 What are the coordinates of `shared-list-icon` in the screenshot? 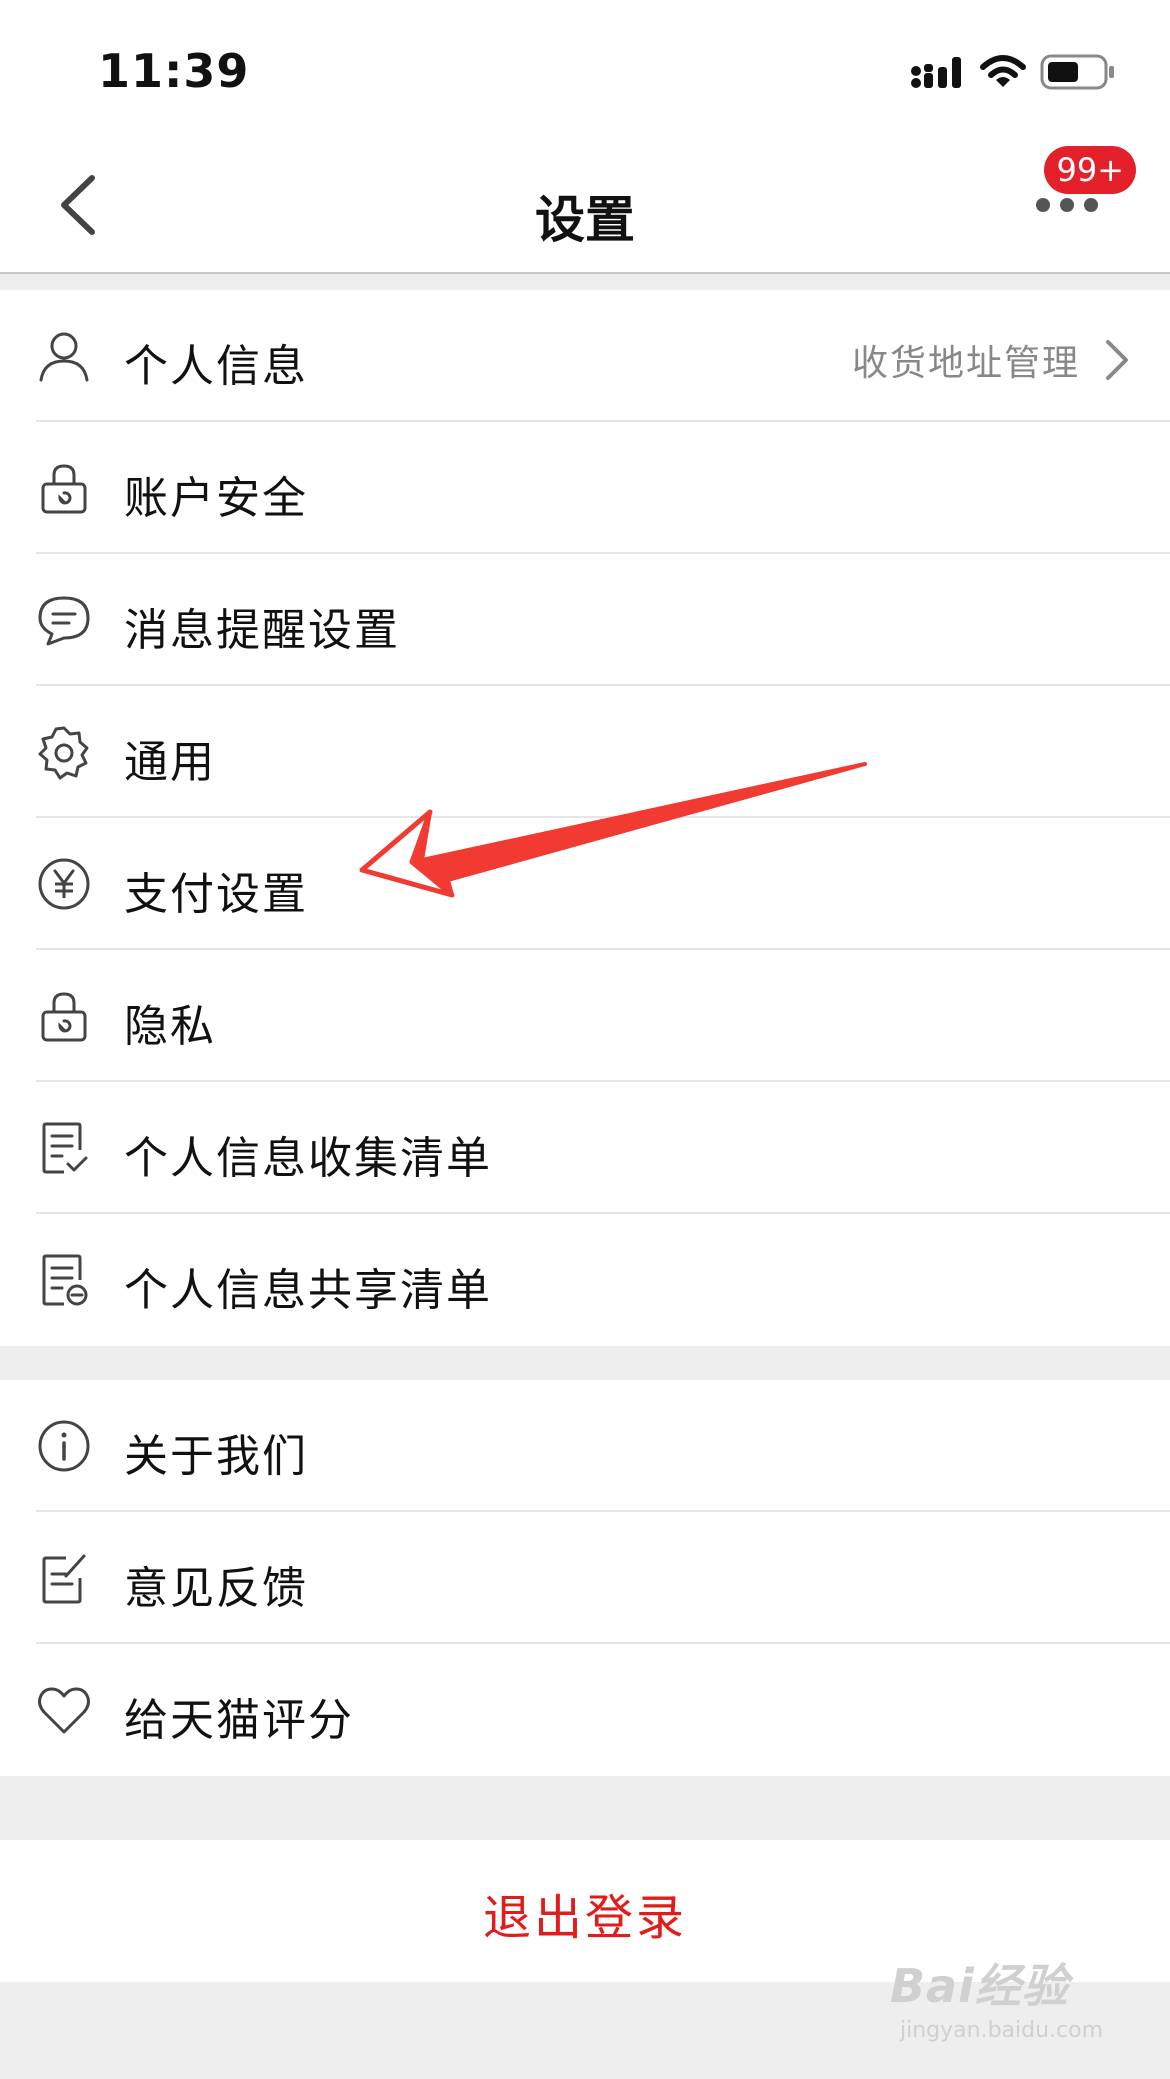 It's located at (65, 1280).